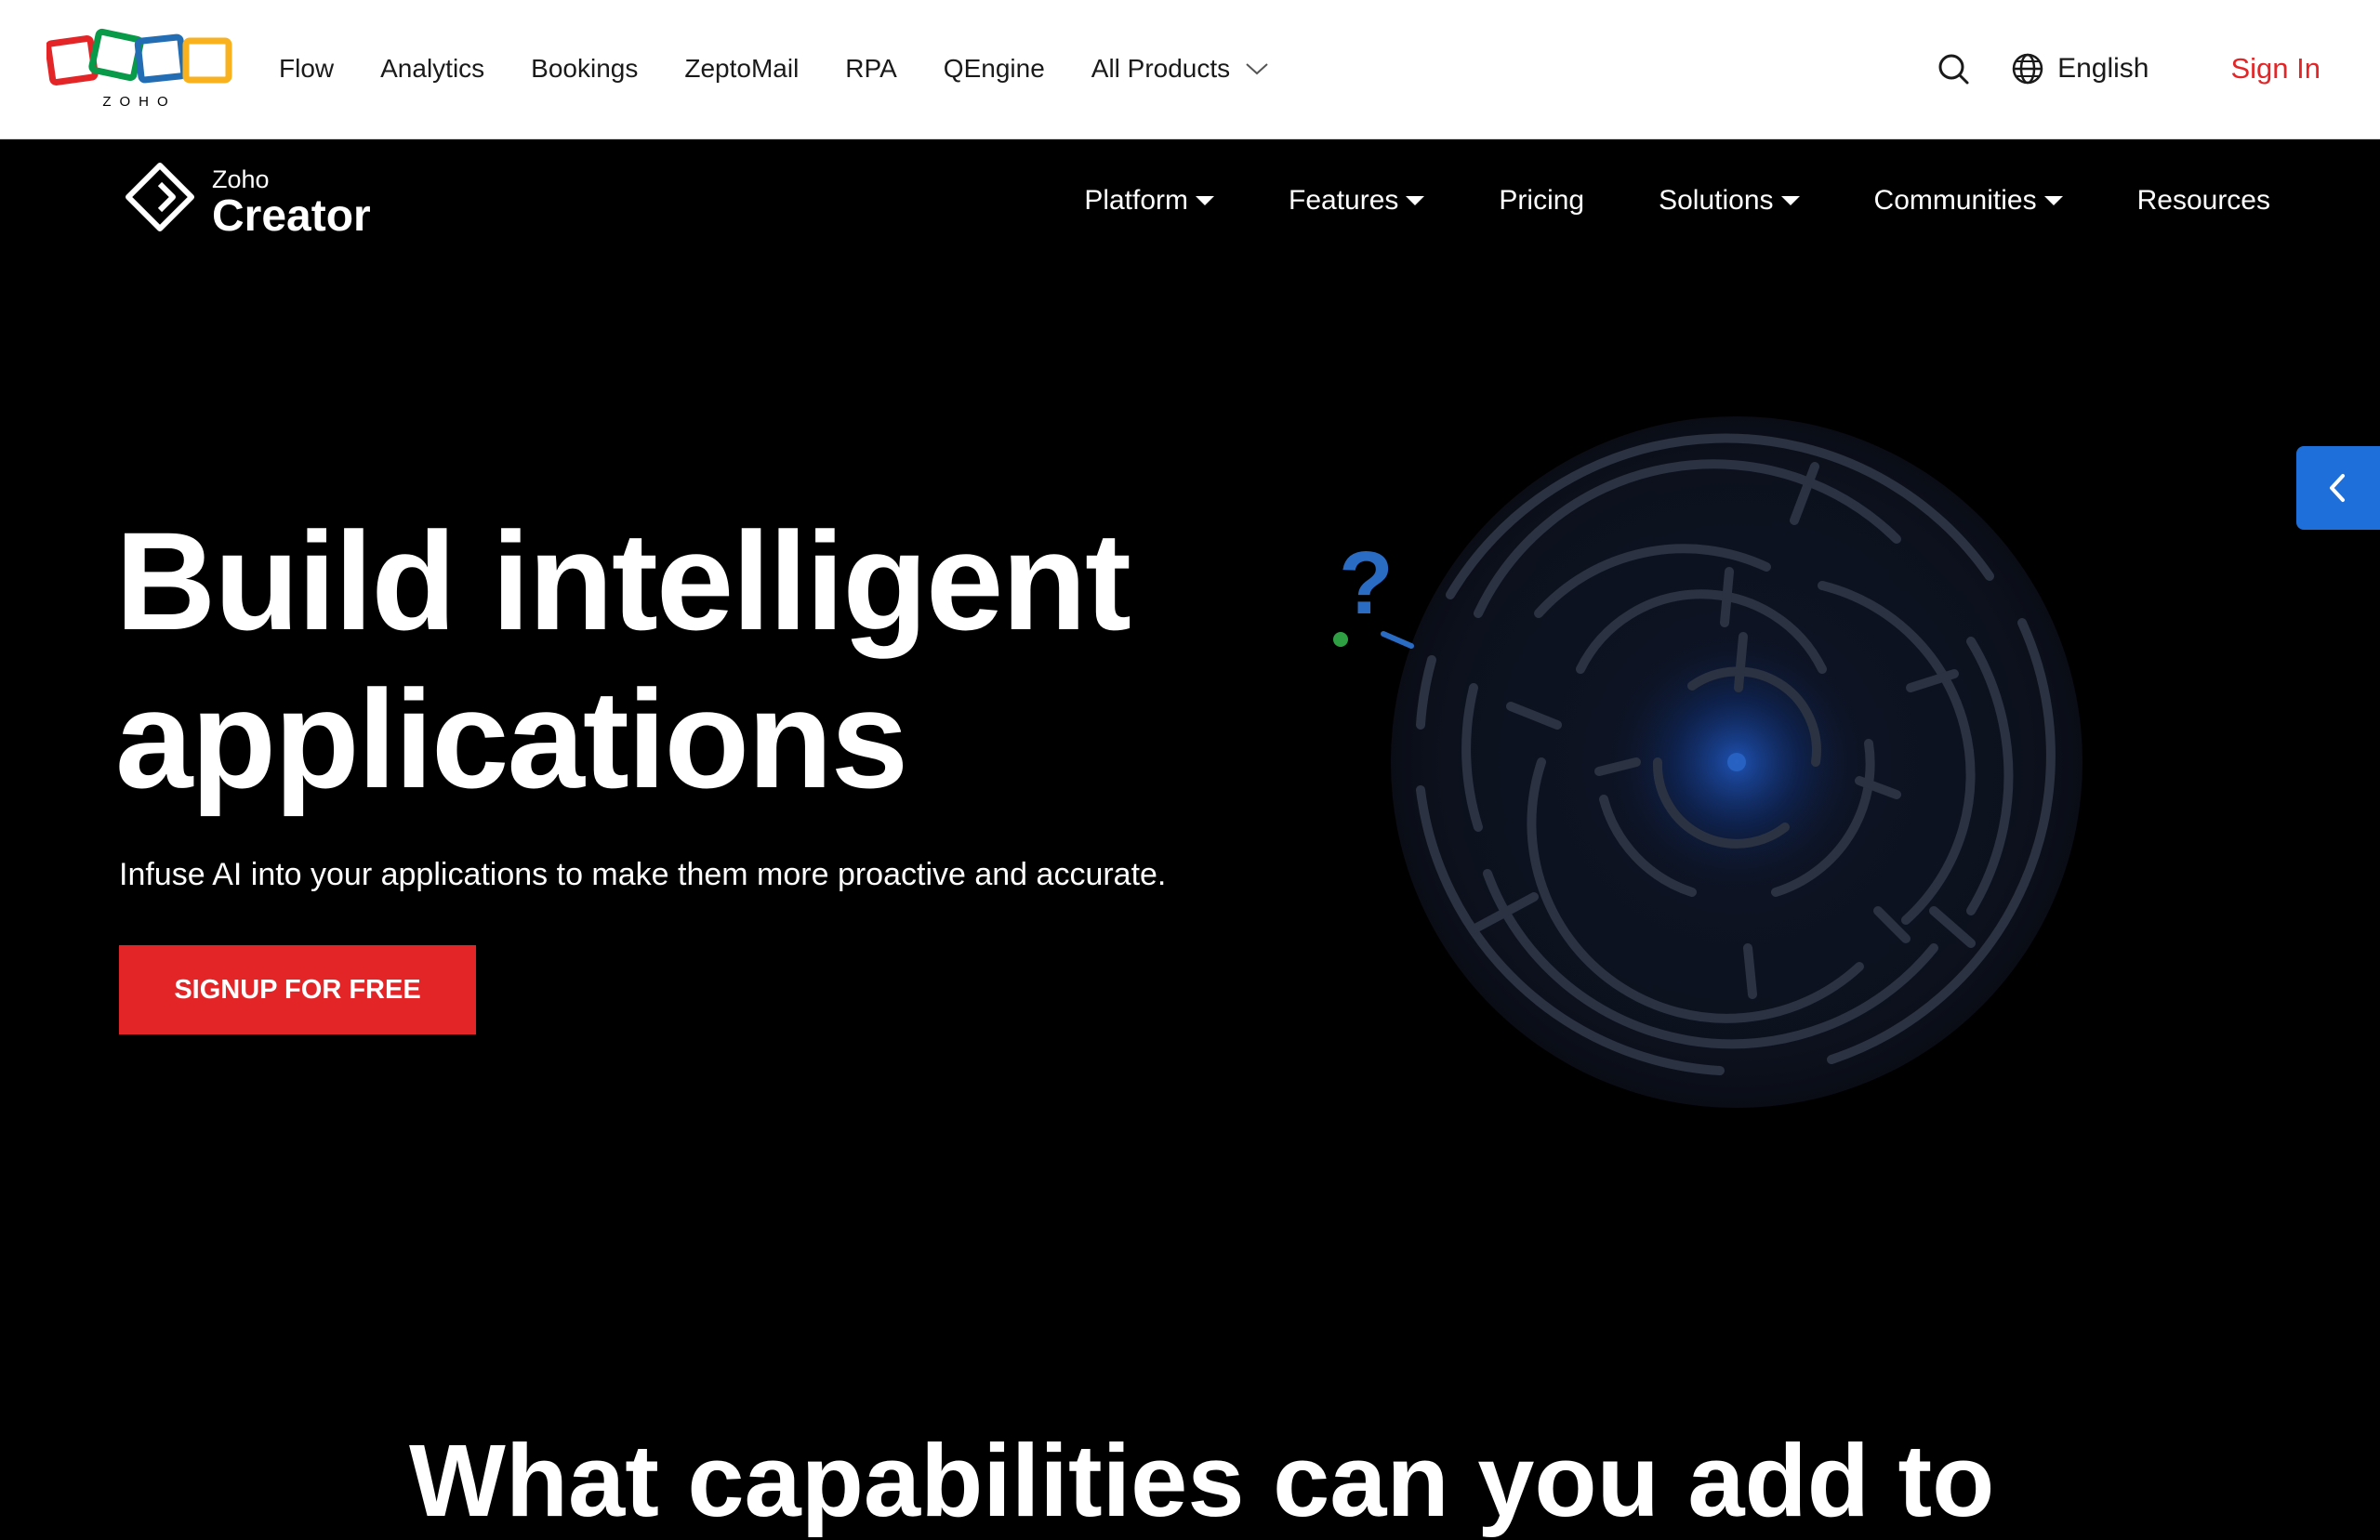  What do you see at coordinates (1161, 68) in the screenshot?
I see `all-products-label: All Products` at bounding box center [1161, 68].